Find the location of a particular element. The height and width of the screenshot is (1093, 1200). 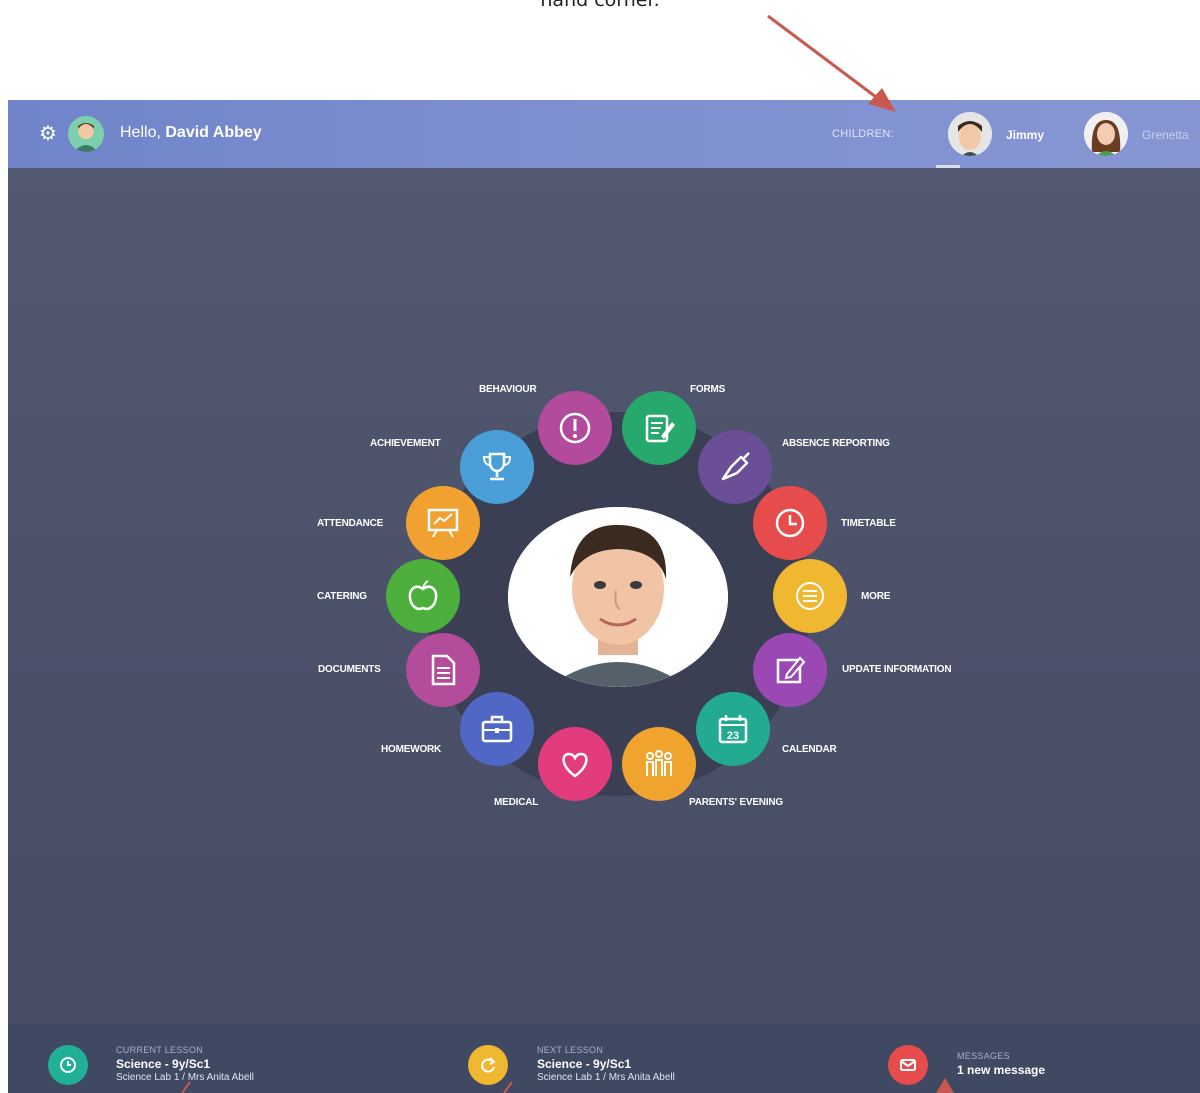

achievement-label: ACHIEVEMENT is located at coordinates (405, 443).